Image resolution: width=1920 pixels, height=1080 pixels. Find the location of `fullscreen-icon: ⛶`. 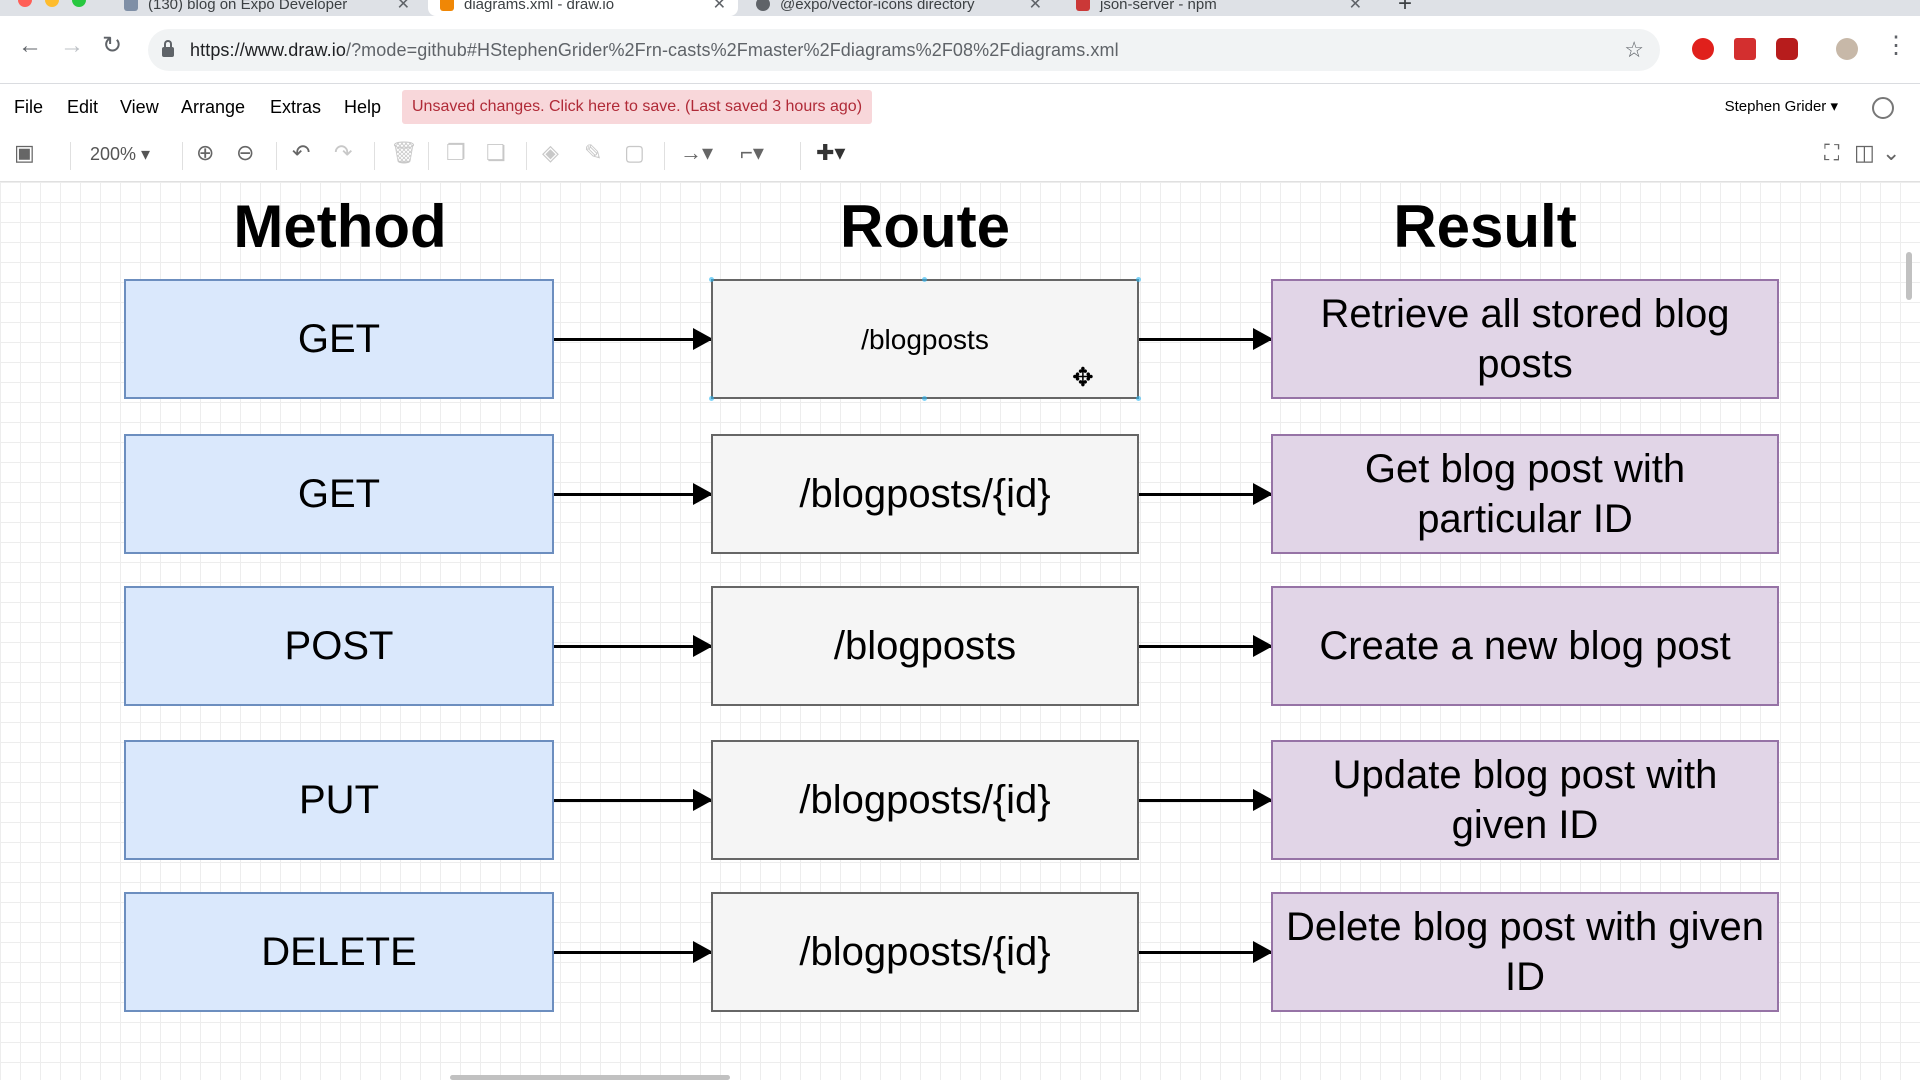

fullscreen-icon: ⛶ is located at coordinates (1831, 153).